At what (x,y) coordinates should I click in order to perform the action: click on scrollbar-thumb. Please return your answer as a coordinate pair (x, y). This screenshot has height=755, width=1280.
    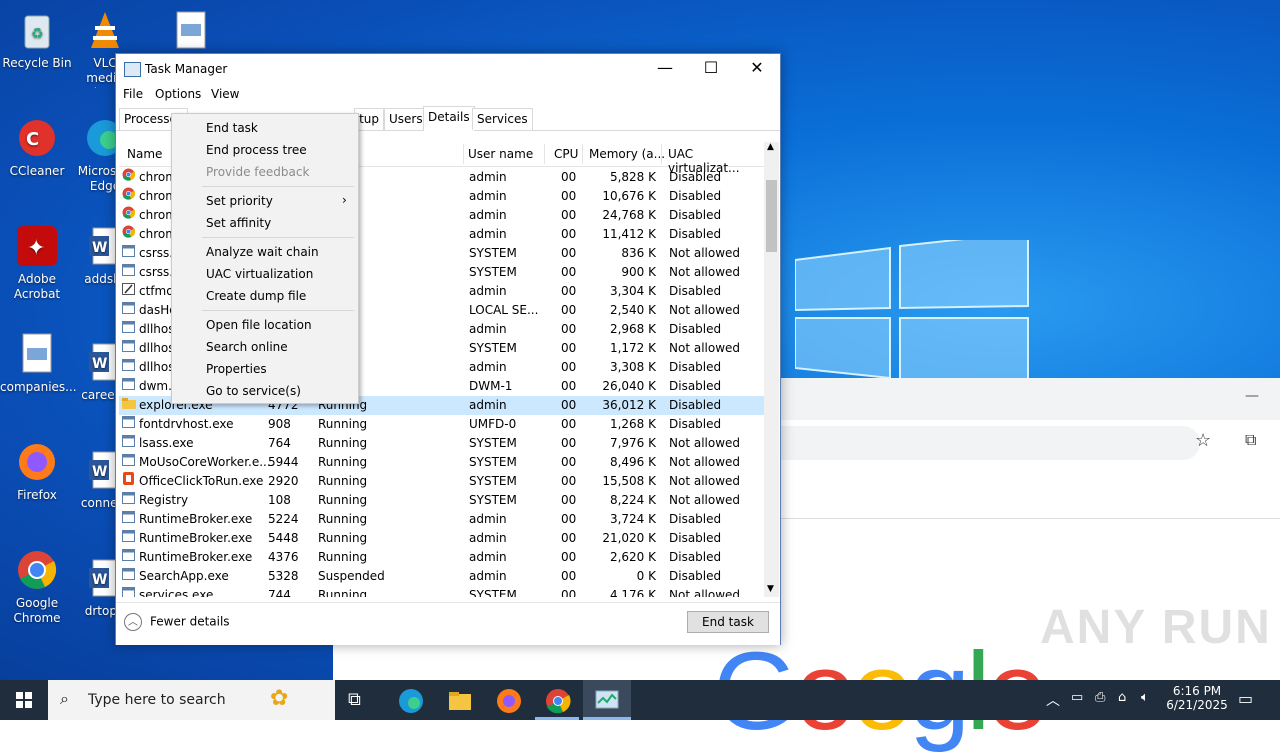
    Looking at the image, I should click on (771, 216).